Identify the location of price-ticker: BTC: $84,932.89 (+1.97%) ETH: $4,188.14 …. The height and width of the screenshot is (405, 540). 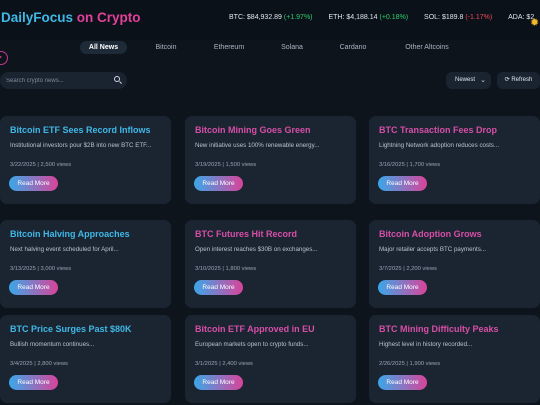
(384, 20).